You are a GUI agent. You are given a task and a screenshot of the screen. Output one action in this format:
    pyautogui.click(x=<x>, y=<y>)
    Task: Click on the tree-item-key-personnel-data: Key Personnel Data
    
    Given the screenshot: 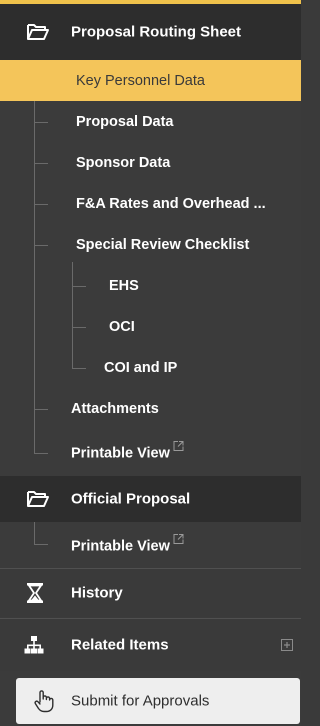 What is the action you would take?
    pyautogui.click(x=150, y=80)
    